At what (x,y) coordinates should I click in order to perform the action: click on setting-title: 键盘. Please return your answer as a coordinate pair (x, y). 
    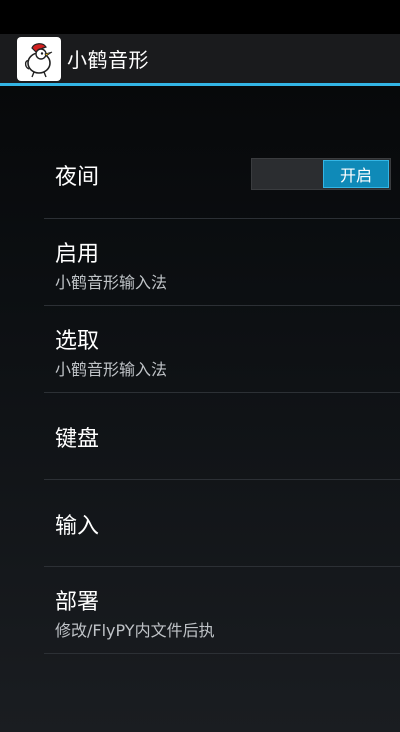
    Looking at the image, I should click on (77, 439).